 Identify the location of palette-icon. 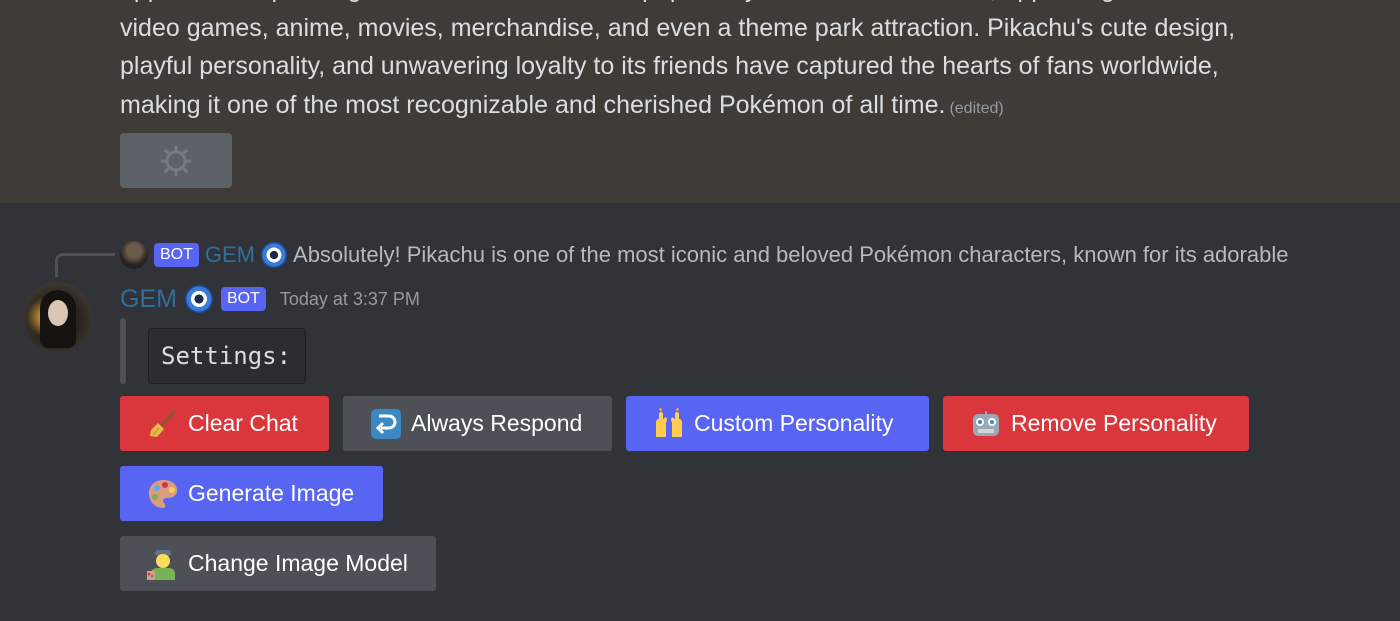
(163, 494).